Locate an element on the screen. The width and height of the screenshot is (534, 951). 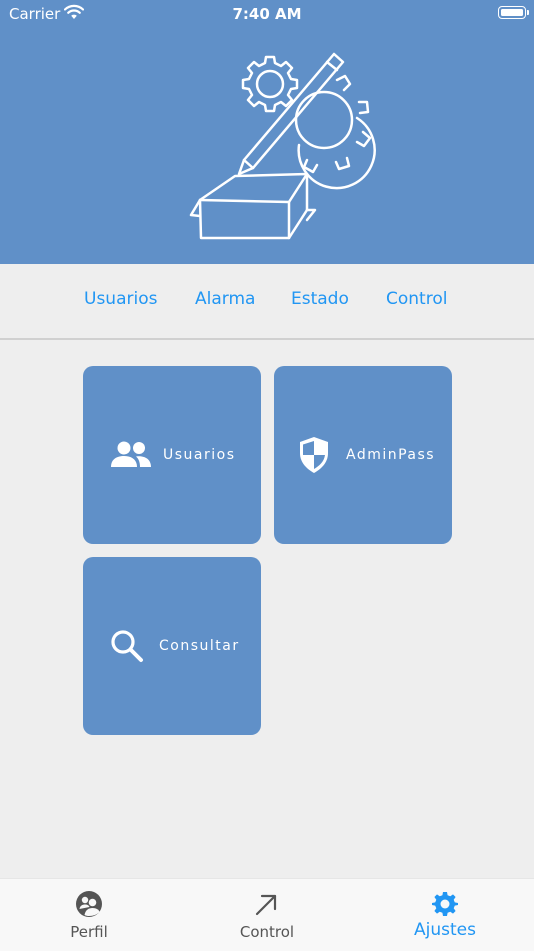
nav-ajustes: Ajustes is located at coordinates (445, 915).